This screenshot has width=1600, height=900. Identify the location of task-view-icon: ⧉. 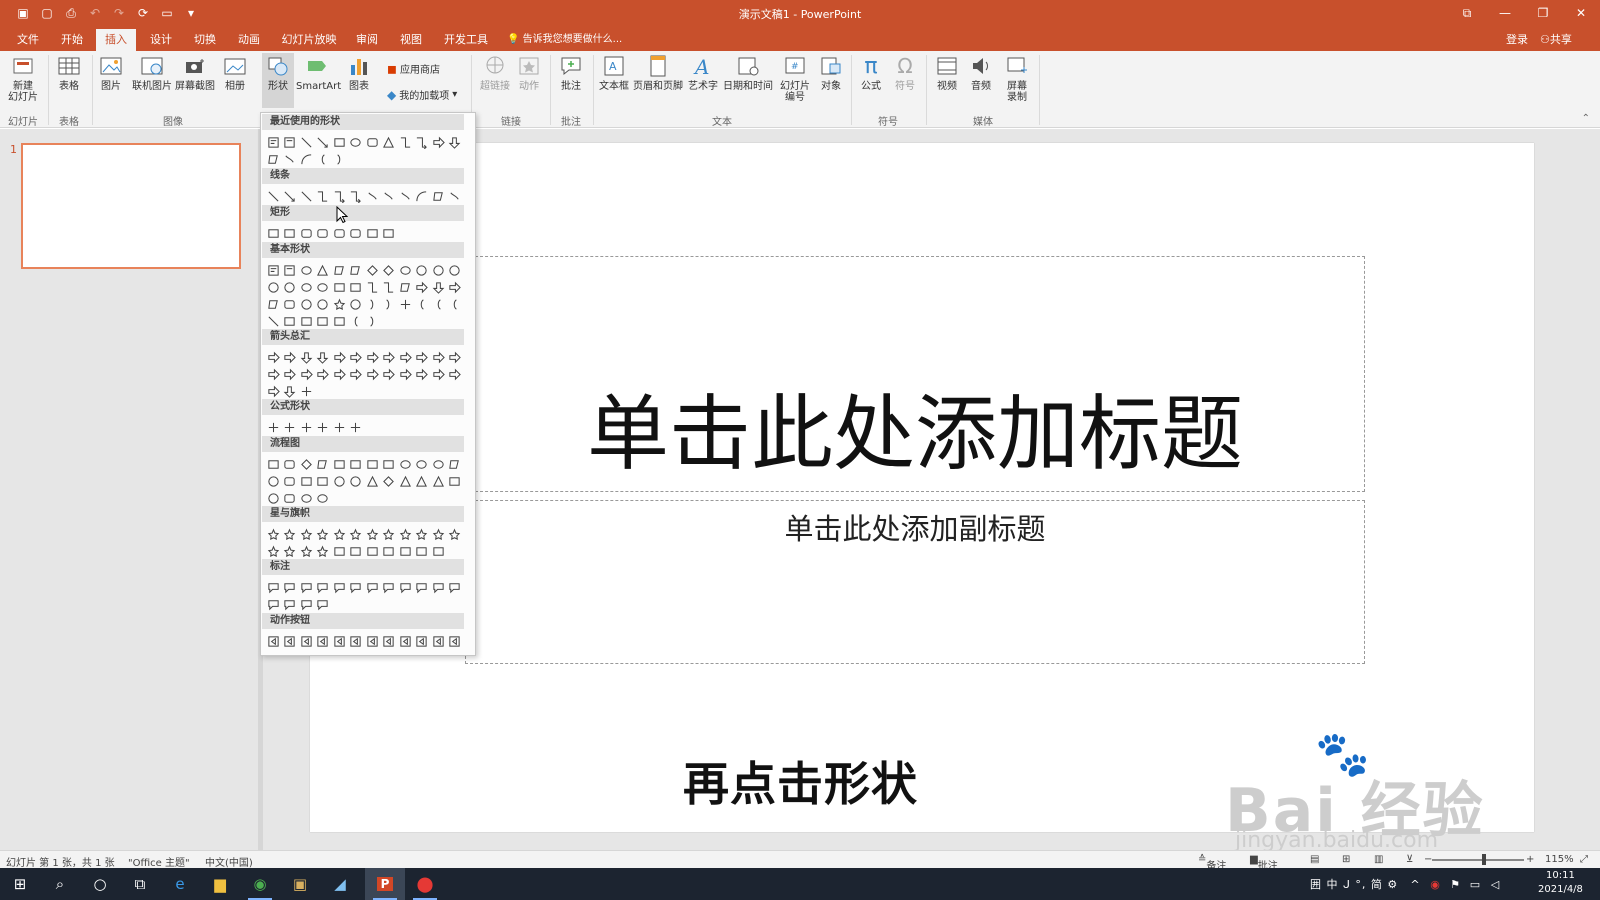
(140, 884).